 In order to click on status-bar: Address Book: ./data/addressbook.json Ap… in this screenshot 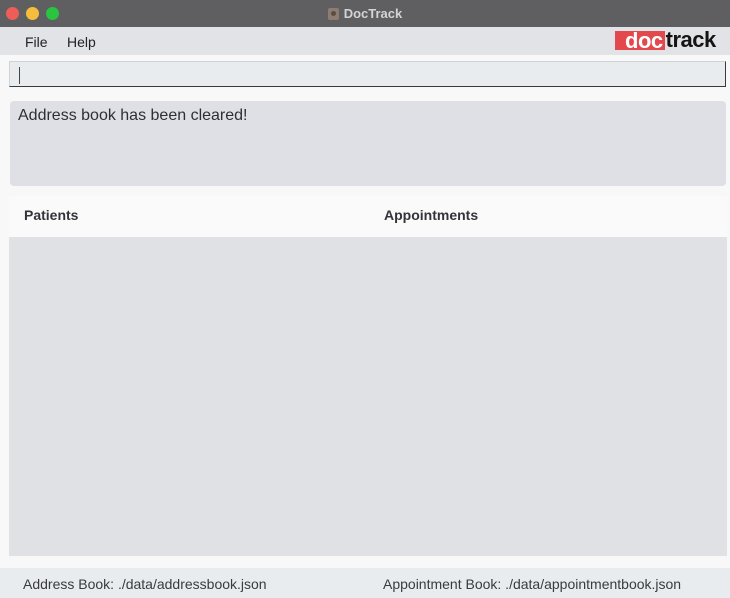, I will do `click(365, 583)`.